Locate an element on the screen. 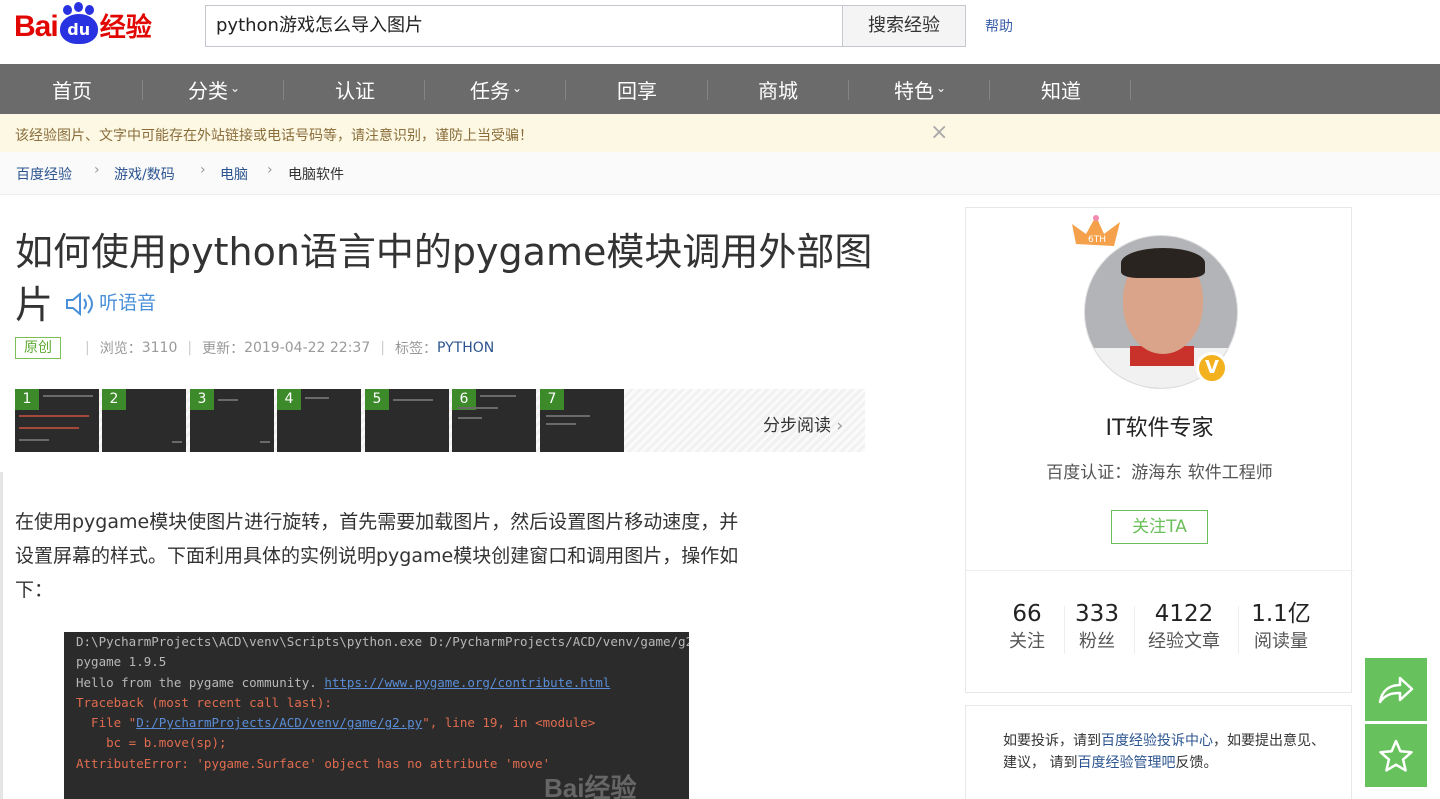 This screenshot has width=1440, height=799. close-icon: × is located at coordinates (939, 132).